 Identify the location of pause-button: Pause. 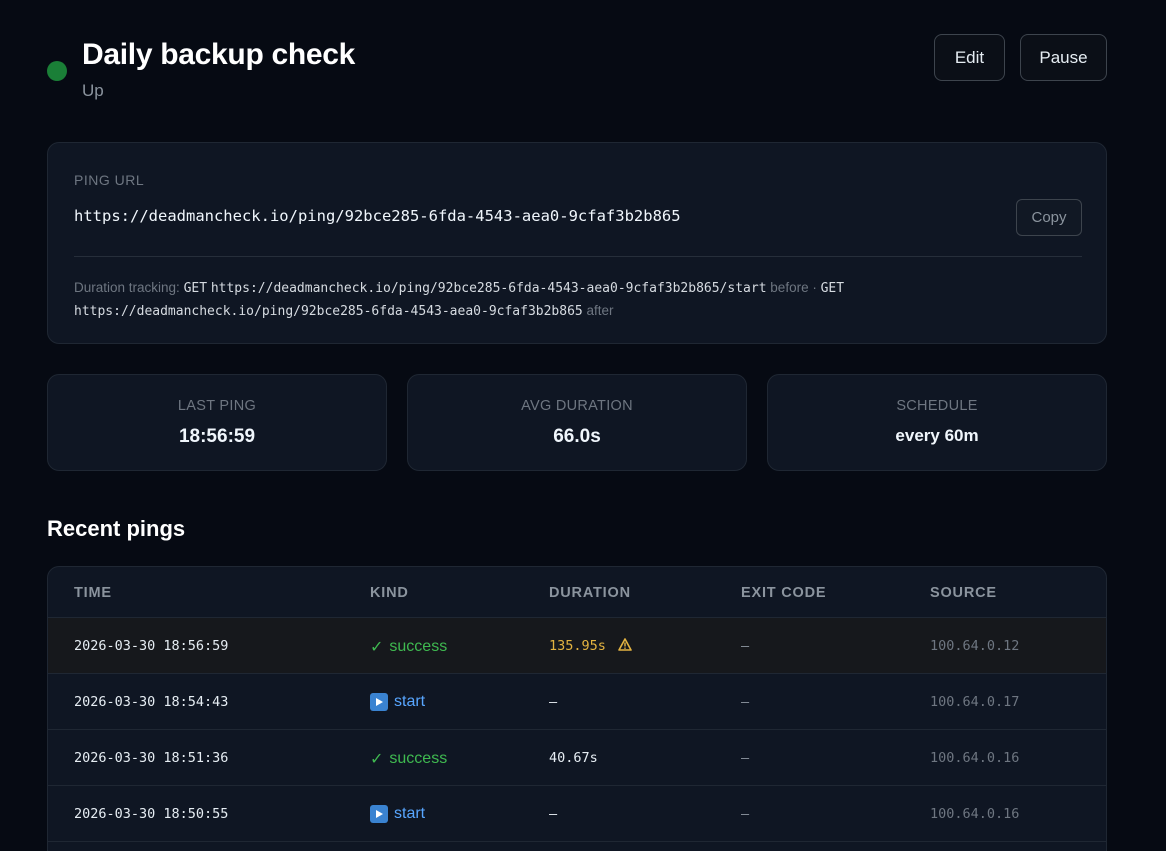
(1063, 57).